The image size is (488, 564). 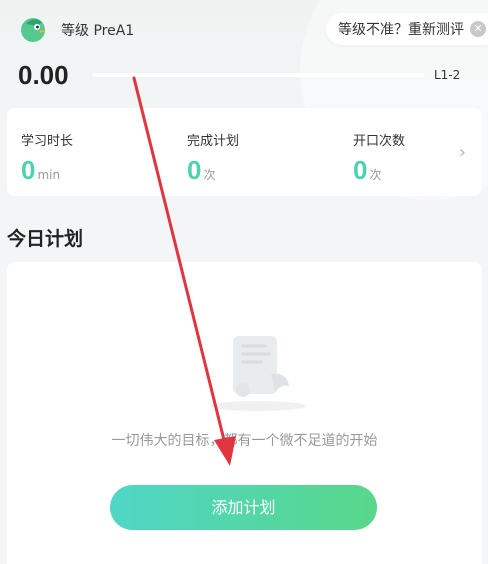 What do you see at coordinates (33, 29) in the screenshot?
I see `green-bird-avatar-icon` at bounding box center [33, 29].